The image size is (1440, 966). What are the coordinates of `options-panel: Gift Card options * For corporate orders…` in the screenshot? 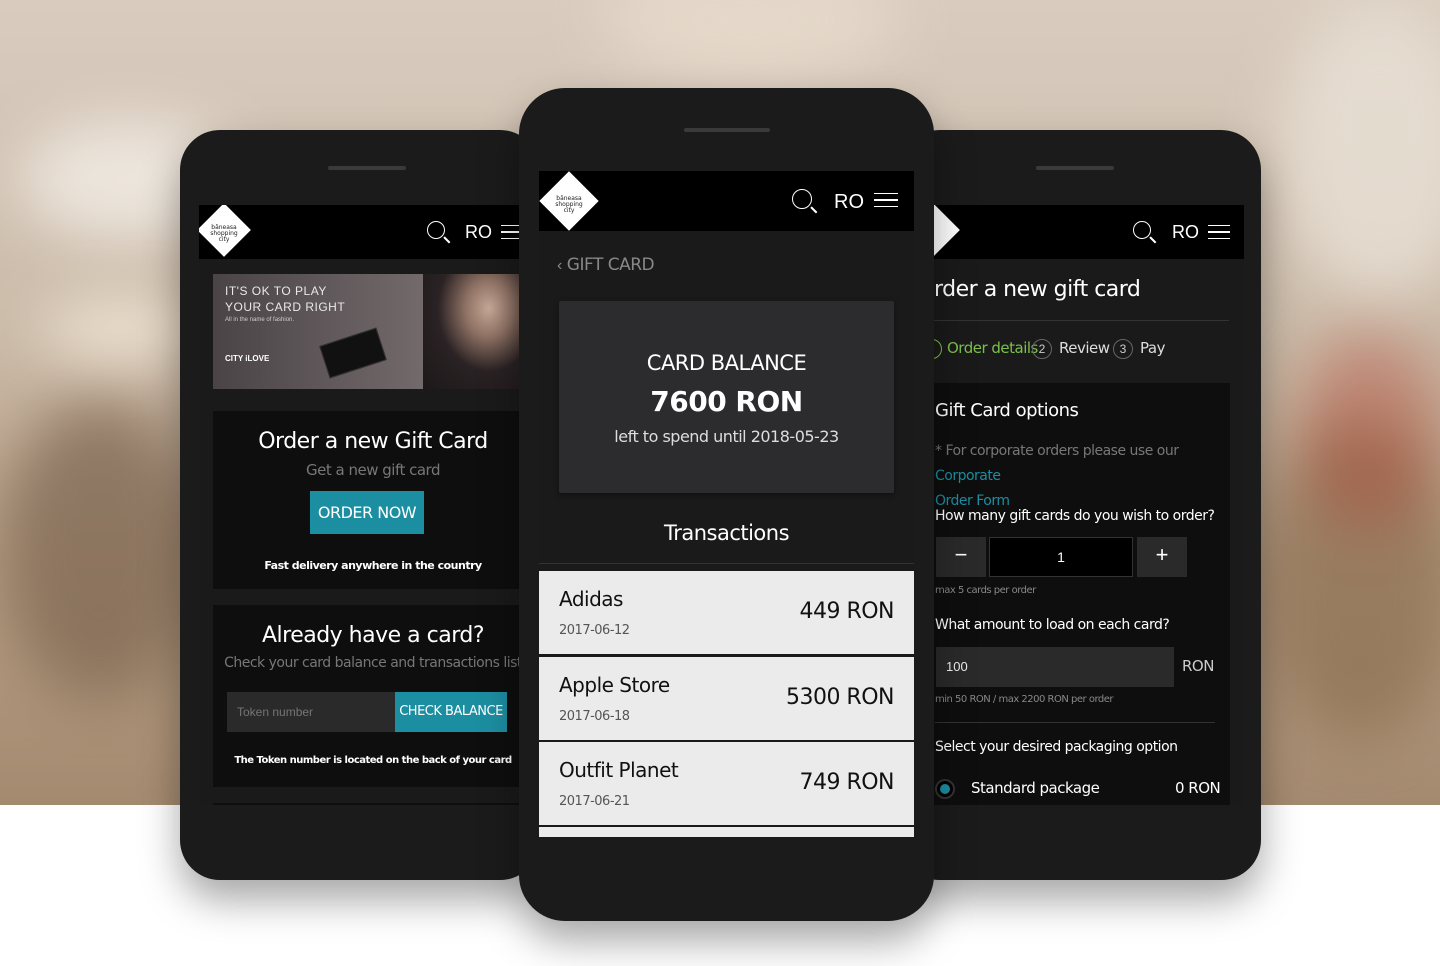 It's located at (1075, 594).